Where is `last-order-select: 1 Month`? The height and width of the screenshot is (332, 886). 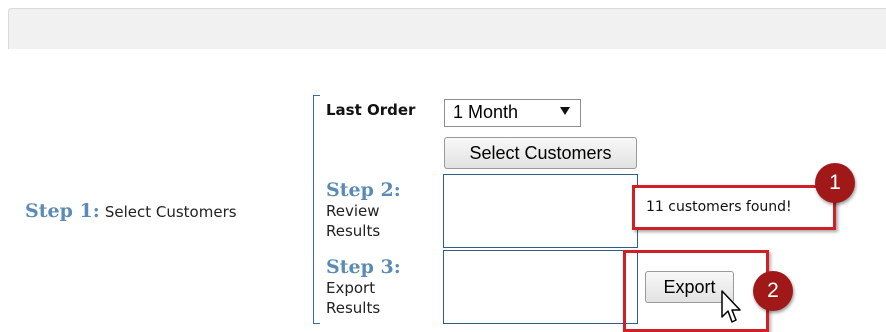
last-order-select: 1 Month is located at coordinates (512, 113).